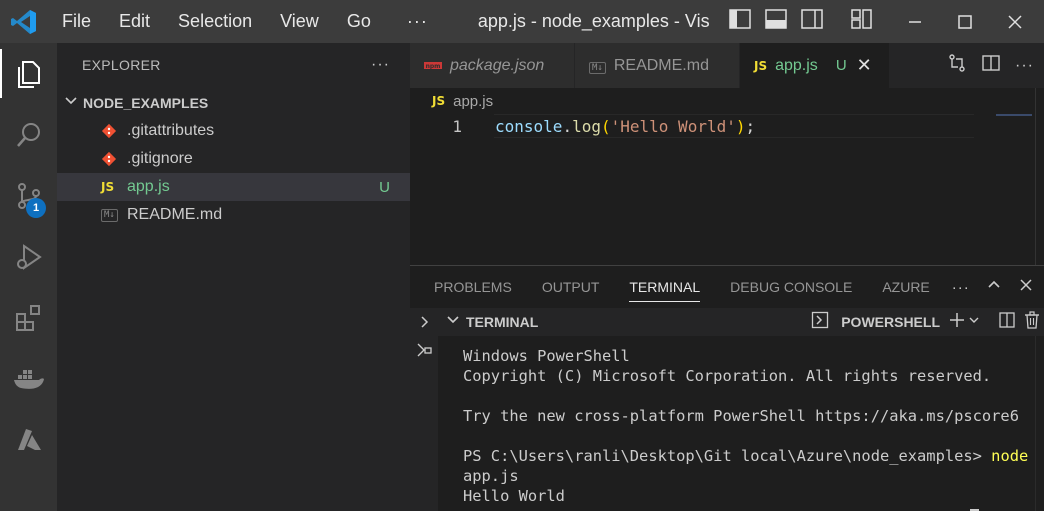  What do you see at coordinates (727, 126) in the screenshot?
I see `code-line: 1 console.log('Hello World');` at bounding box center [727, 126].